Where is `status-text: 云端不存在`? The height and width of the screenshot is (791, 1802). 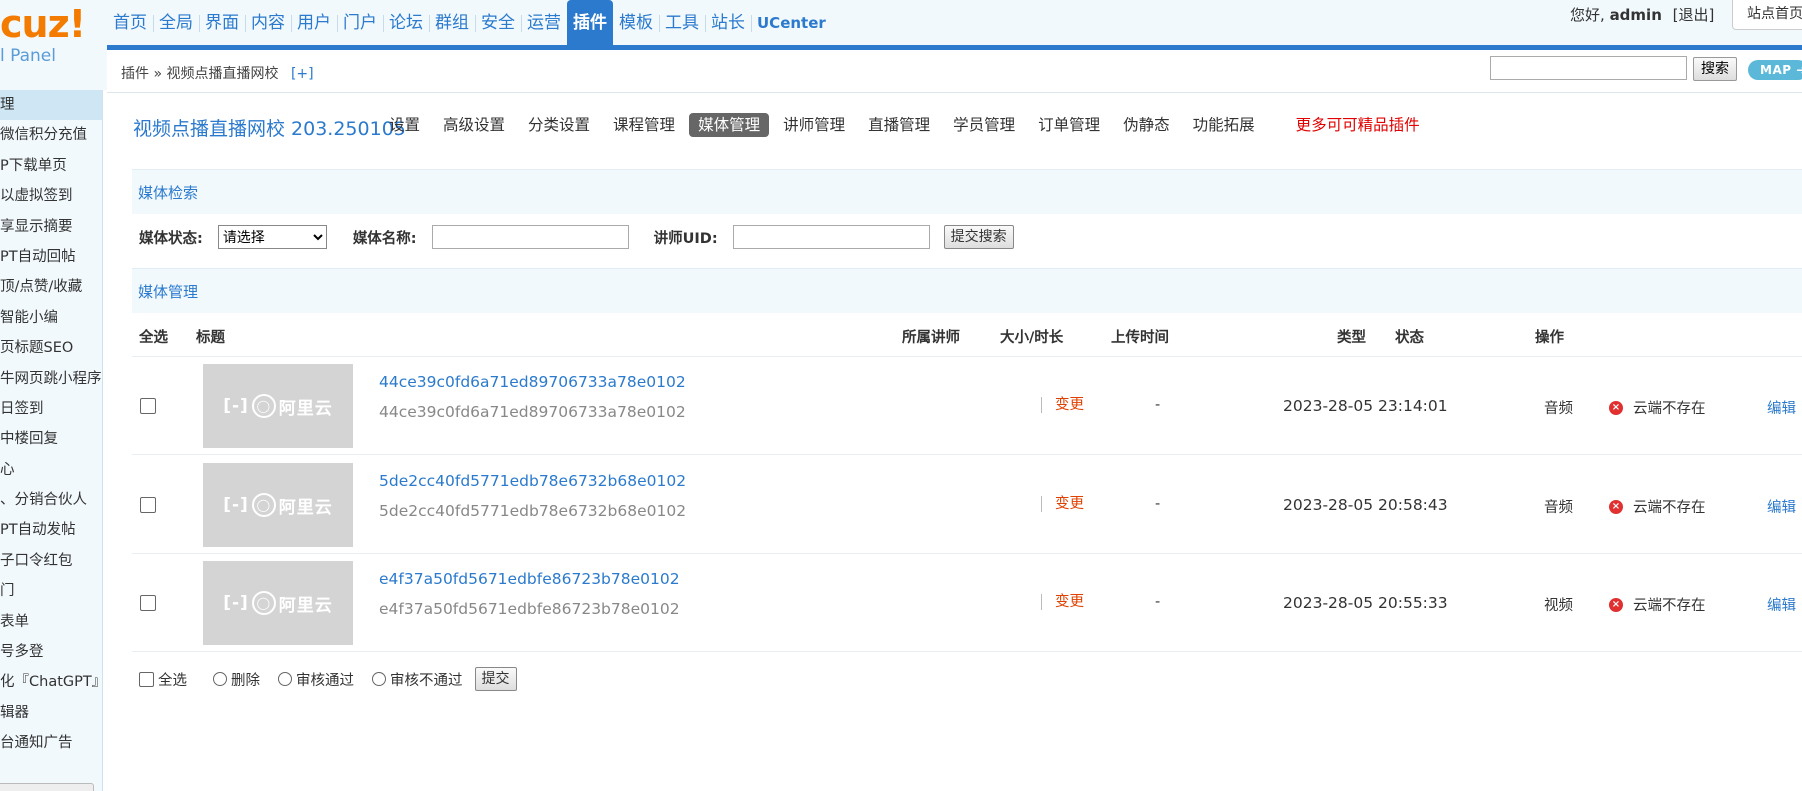 status-text: 云端不存在 is located at coordinates (1669, 606).